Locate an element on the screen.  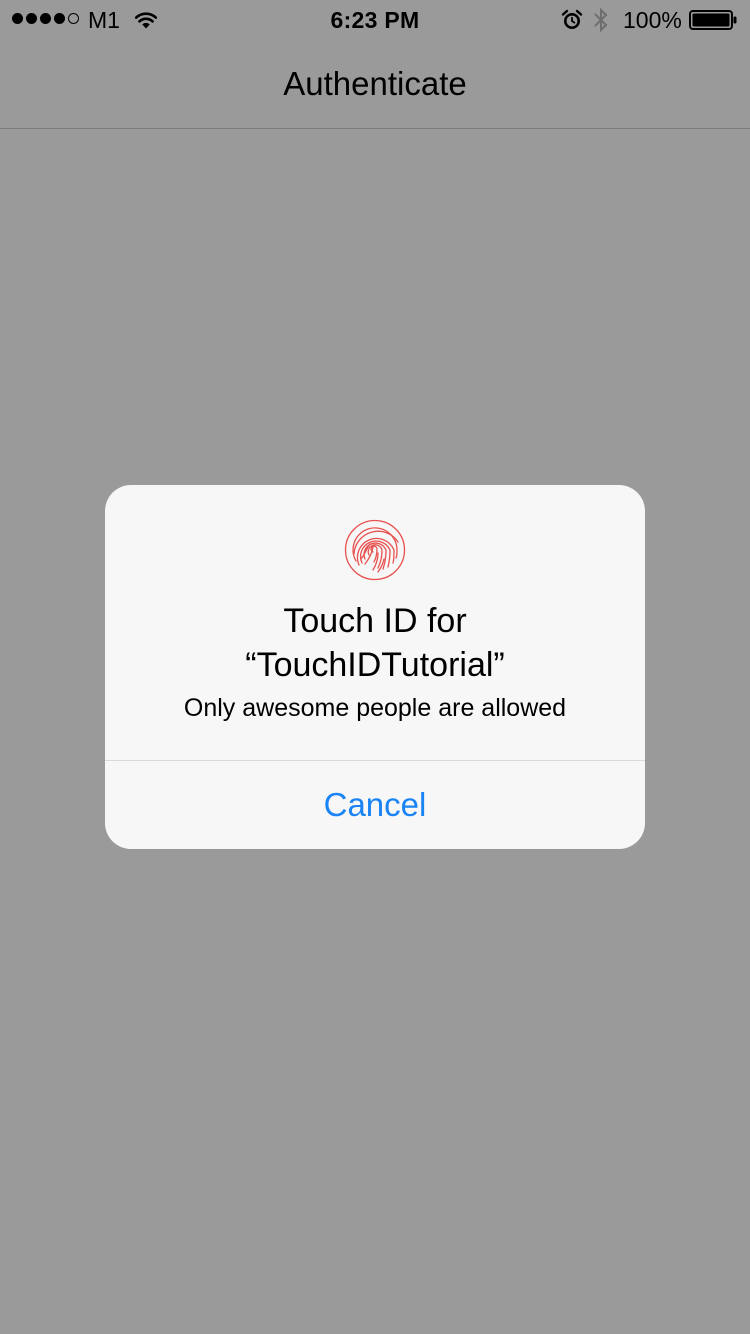
cancel-button: Cancel is located at coordinates (375, 805).